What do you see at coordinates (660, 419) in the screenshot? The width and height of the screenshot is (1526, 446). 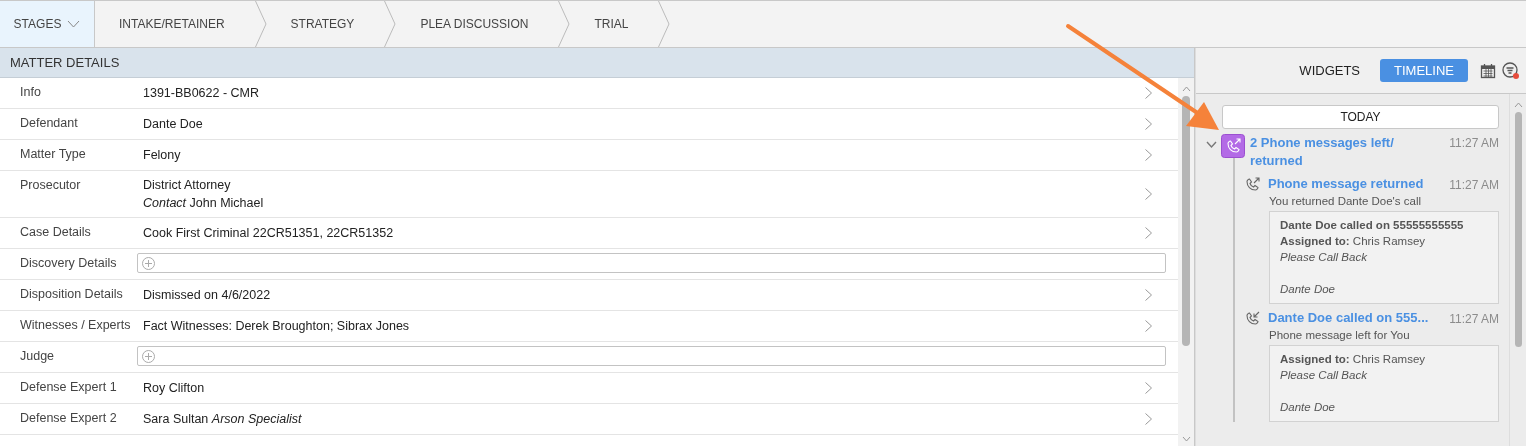 I see `detail-row: Sara Sultan Arson Specialist` at bounding box center [660, 419].